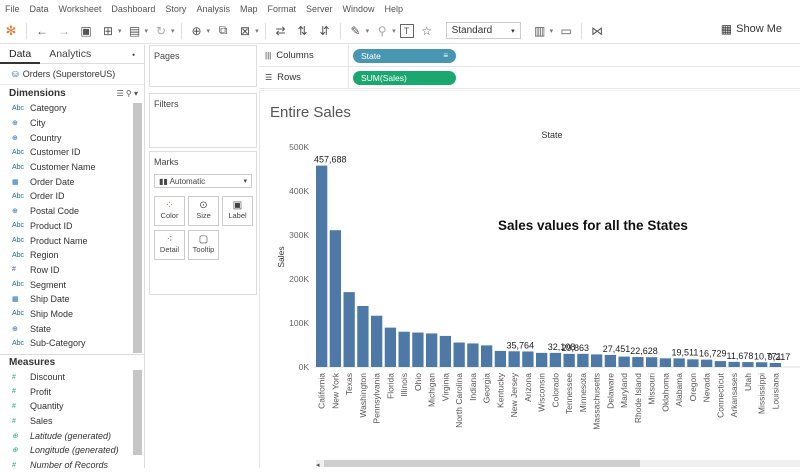 This screenshot has height=473, width=800. I want to click on view-list-icon: ☰, so click(119, 93).